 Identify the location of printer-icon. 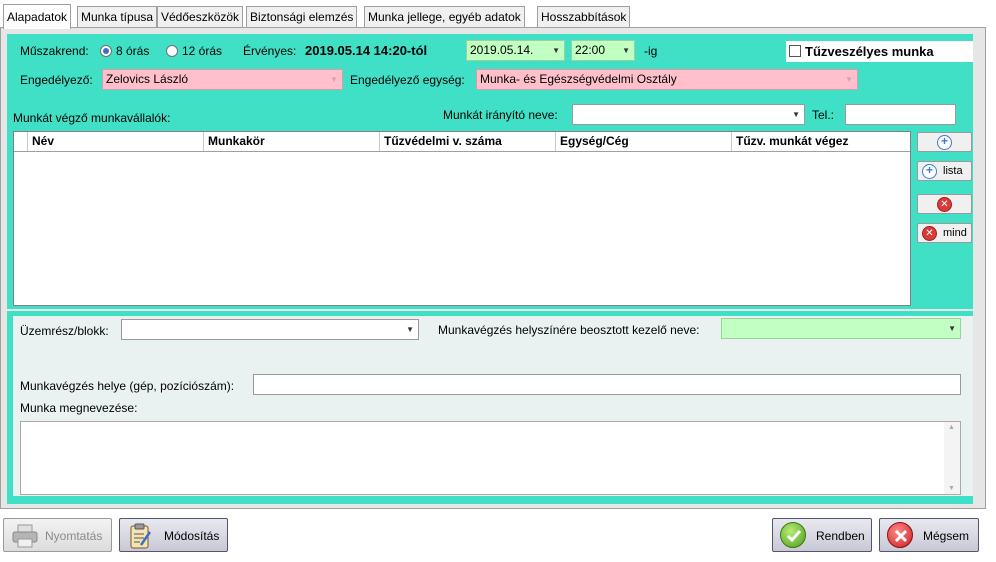
(25, 536).